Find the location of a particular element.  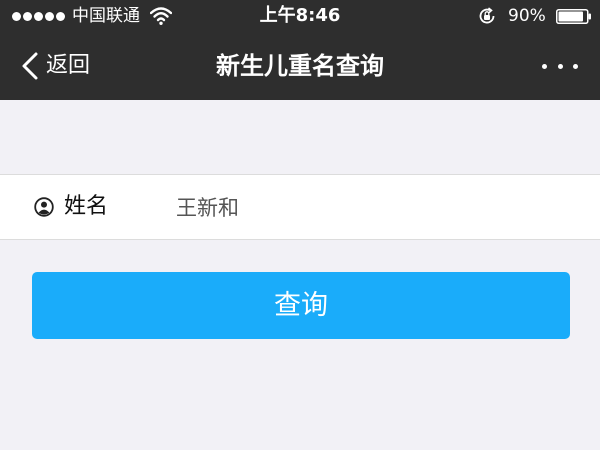

more-icon is located at coordinates (560, 66).